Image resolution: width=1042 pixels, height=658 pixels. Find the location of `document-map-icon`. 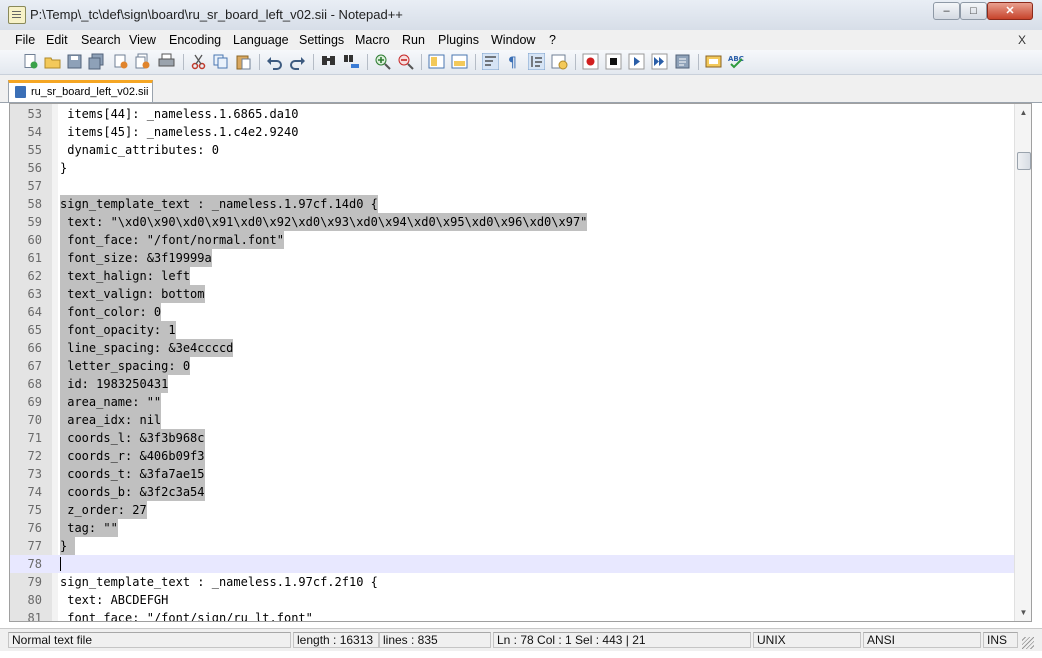

document-map-icon is located at coordinates (713, 61).